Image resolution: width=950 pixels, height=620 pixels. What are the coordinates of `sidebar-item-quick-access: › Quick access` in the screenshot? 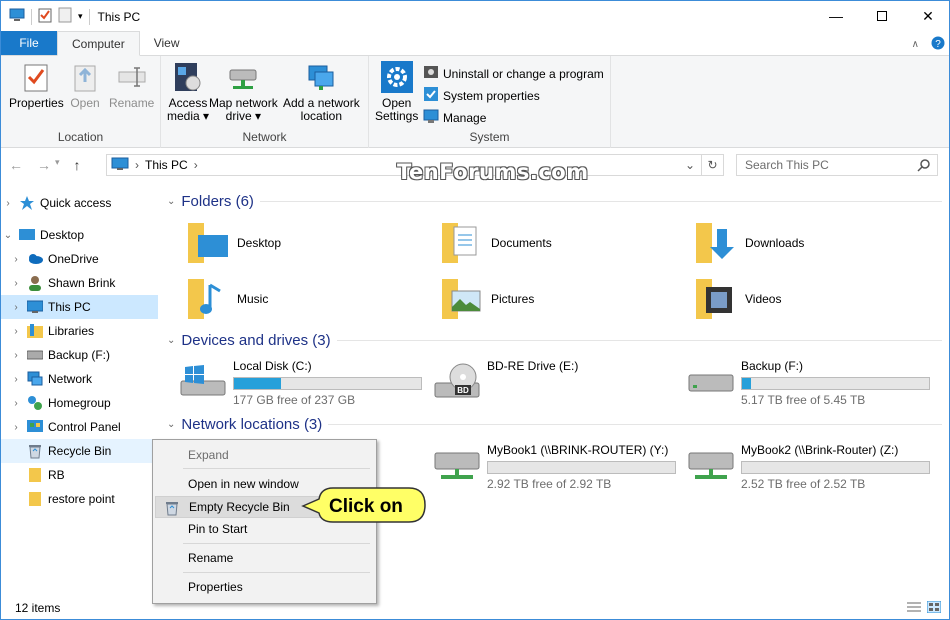 It's located at (79, 203).